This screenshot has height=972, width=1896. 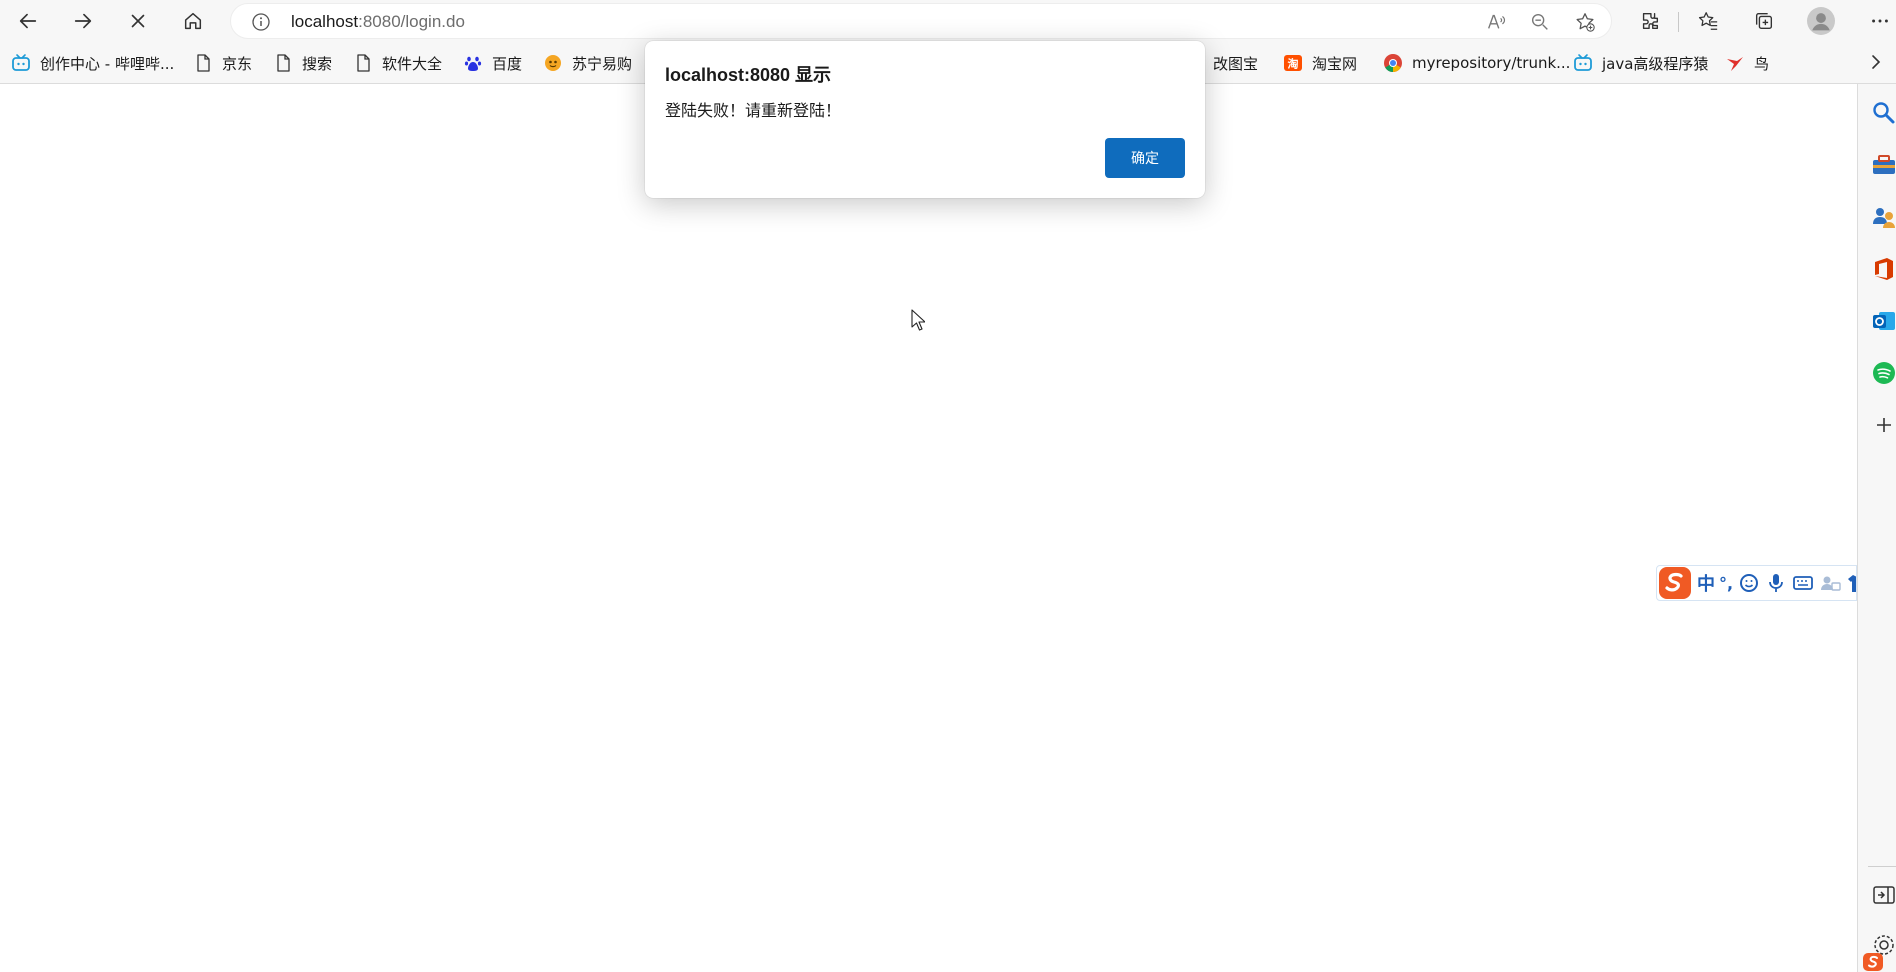 What do you see at coordinates (1882, 866) in the screenshot?
I see `sidebar-divider` at bounding box center [1882, 866].